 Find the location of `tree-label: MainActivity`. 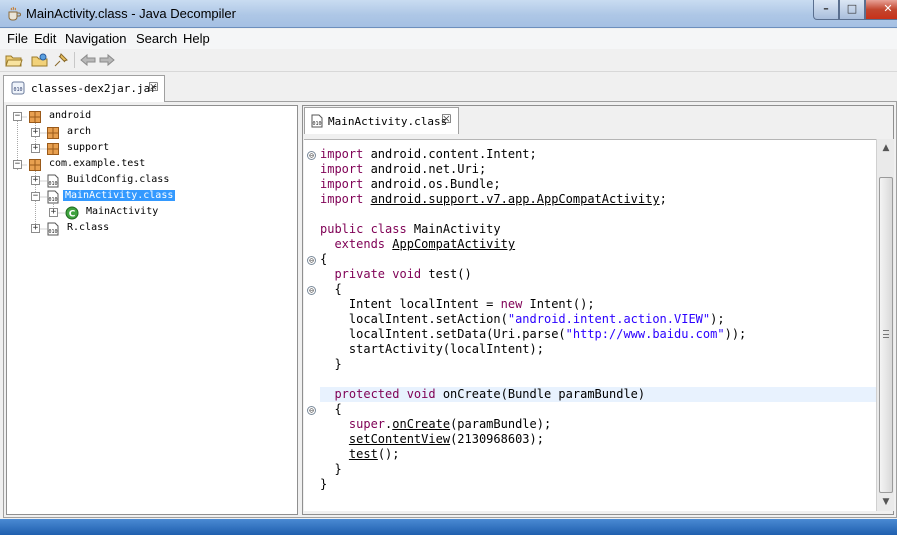

tree-label: MainActivity is located at coordinates (122, 211).